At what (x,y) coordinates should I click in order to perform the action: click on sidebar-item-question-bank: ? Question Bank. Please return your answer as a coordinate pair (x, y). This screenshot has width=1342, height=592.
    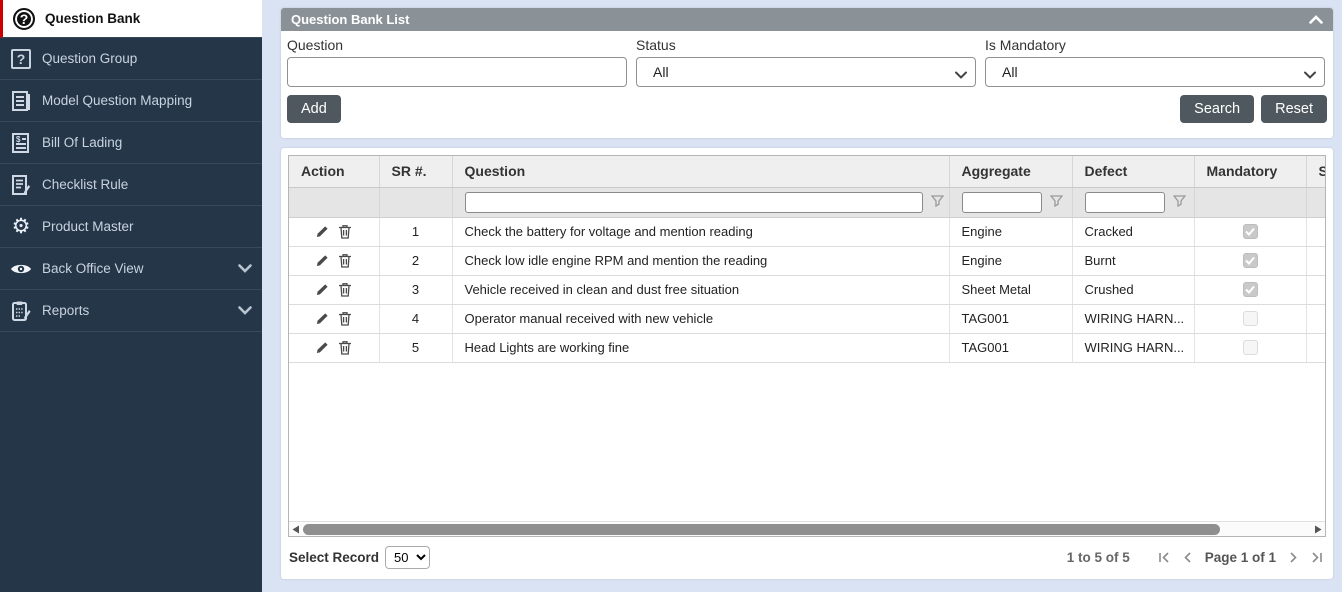
    Looking at the image, I should click on (131, 19).